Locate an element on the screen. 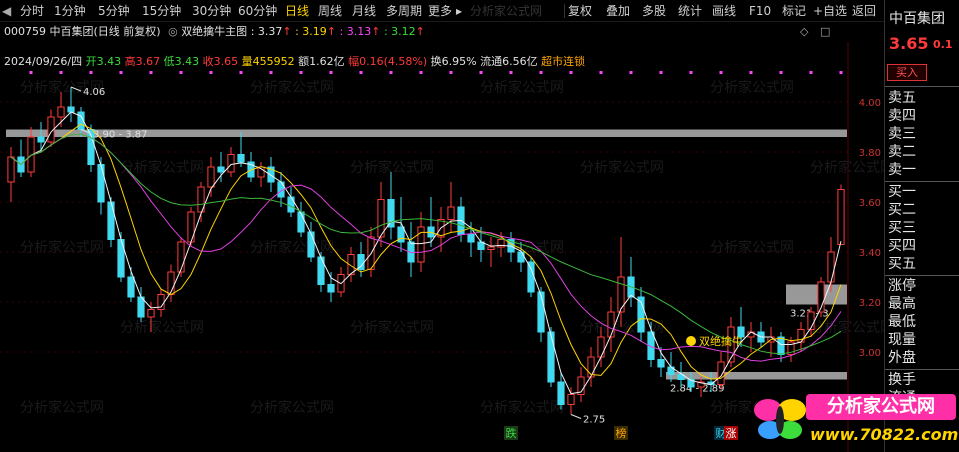 The width and height of the screenshot is (959, 452). float-label: 流通 is located at coordinates (491, 61).